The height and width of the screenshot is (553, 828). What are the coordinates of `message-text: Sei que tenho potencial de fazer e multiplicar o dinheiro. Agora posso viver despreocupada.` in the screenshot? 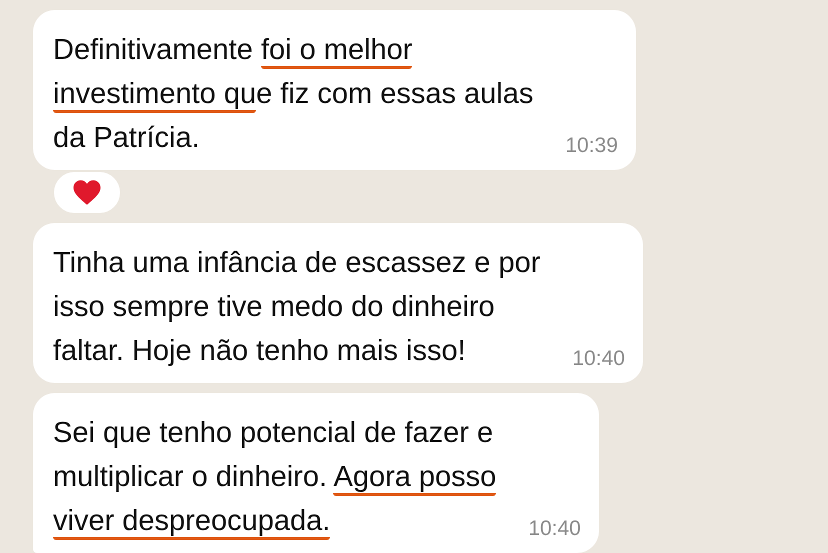 It's located at (274, 477).